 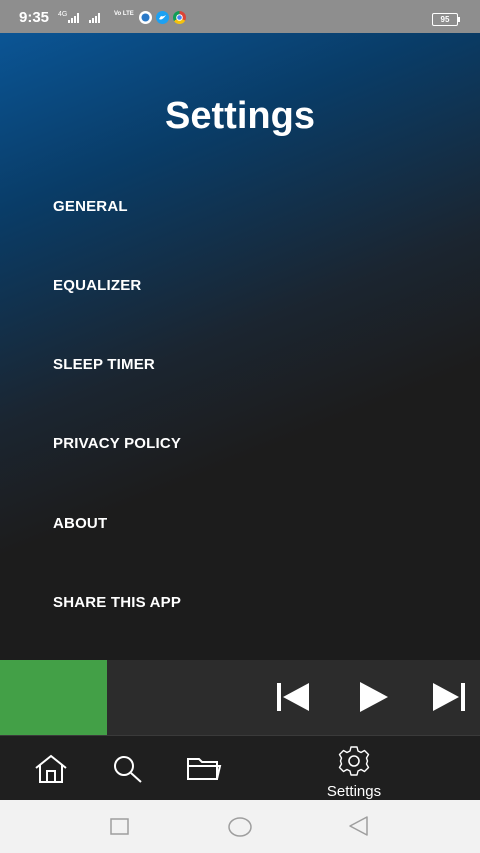 I want to click on system-nav-bar, so click(x=240, y=826).